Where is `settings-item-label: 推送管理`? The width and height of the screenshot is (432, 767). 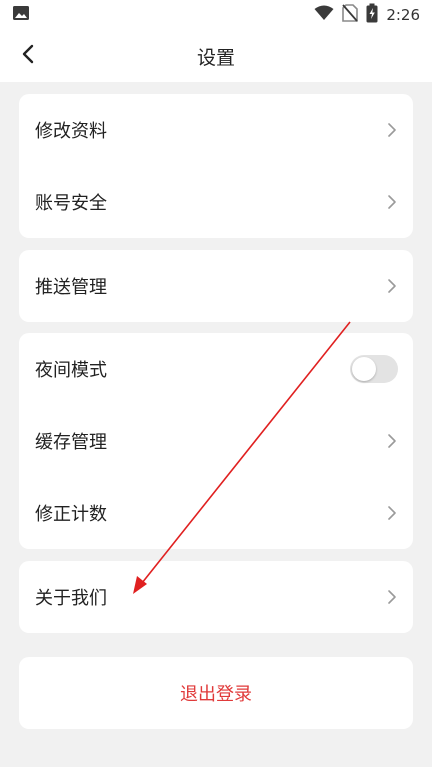
settings-item-label: 推送管理 is located at coordinates (71, 287).